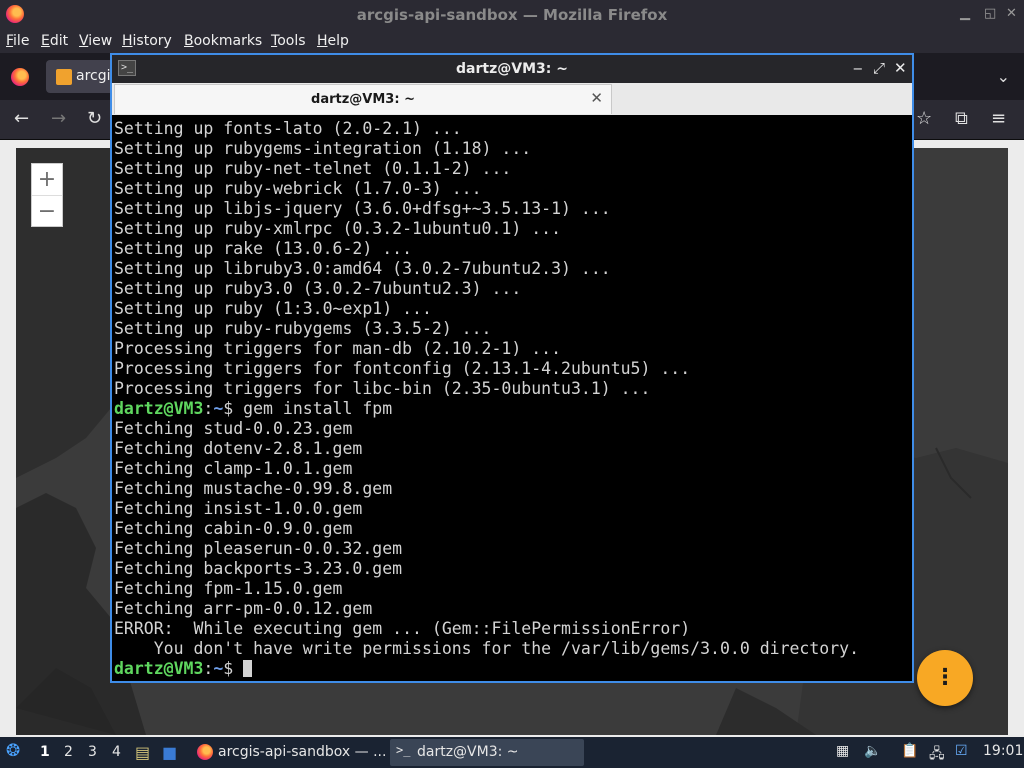 The height and width of the screenshot is (768, 1024). Describe the element at coordinates (318, 408) in the screenshot. I see `command-text: gem install fpm` at that location.